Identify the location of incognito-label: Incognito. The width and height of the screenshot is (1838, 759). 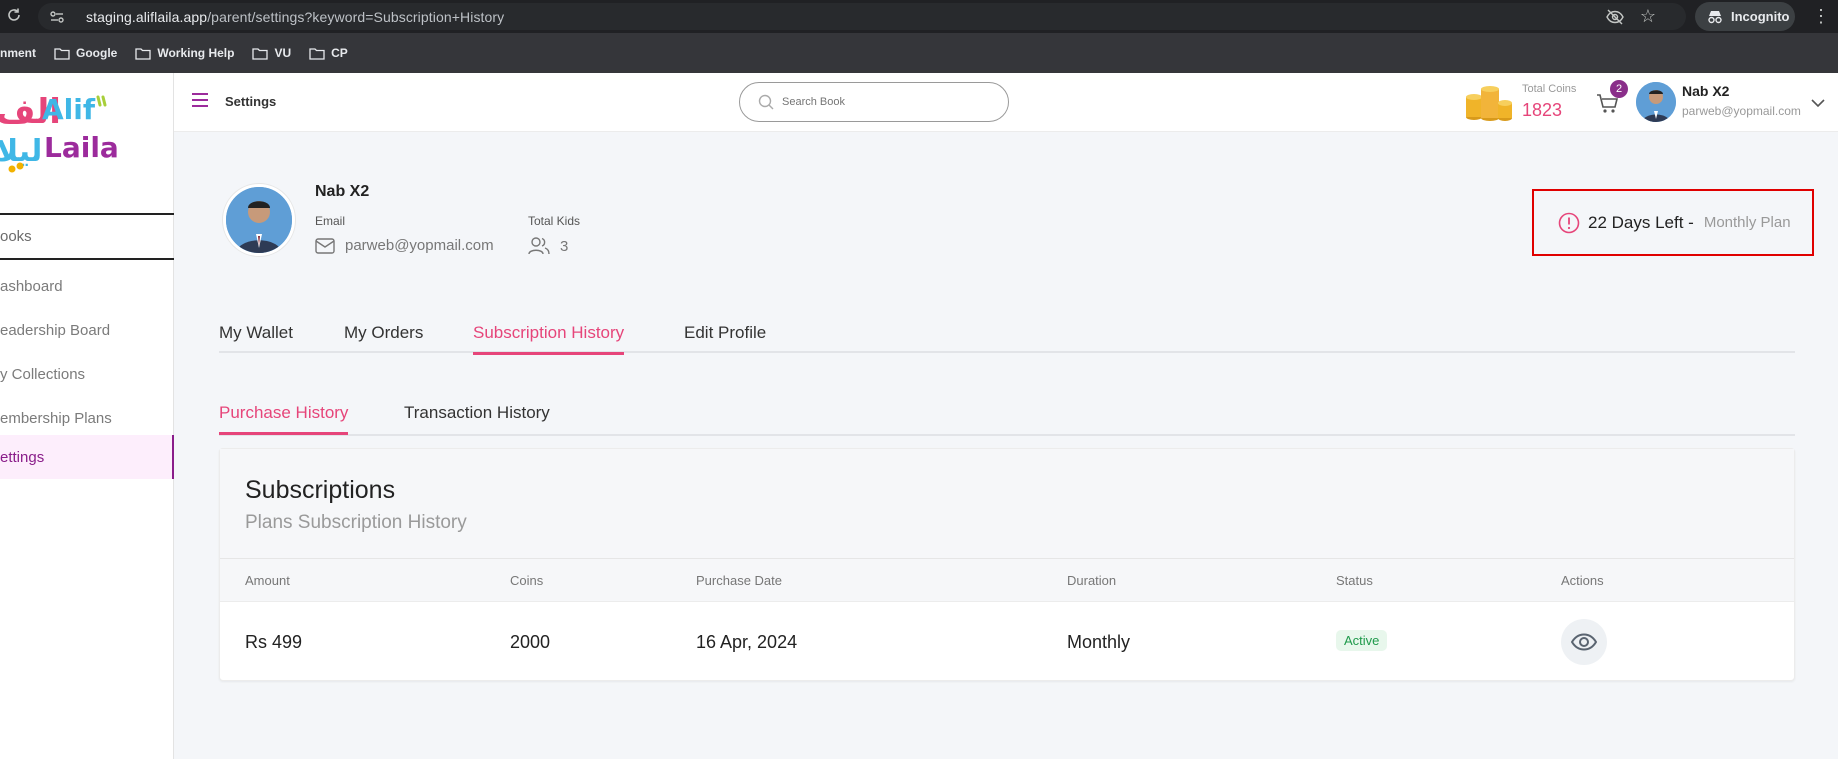
(1760, 16).